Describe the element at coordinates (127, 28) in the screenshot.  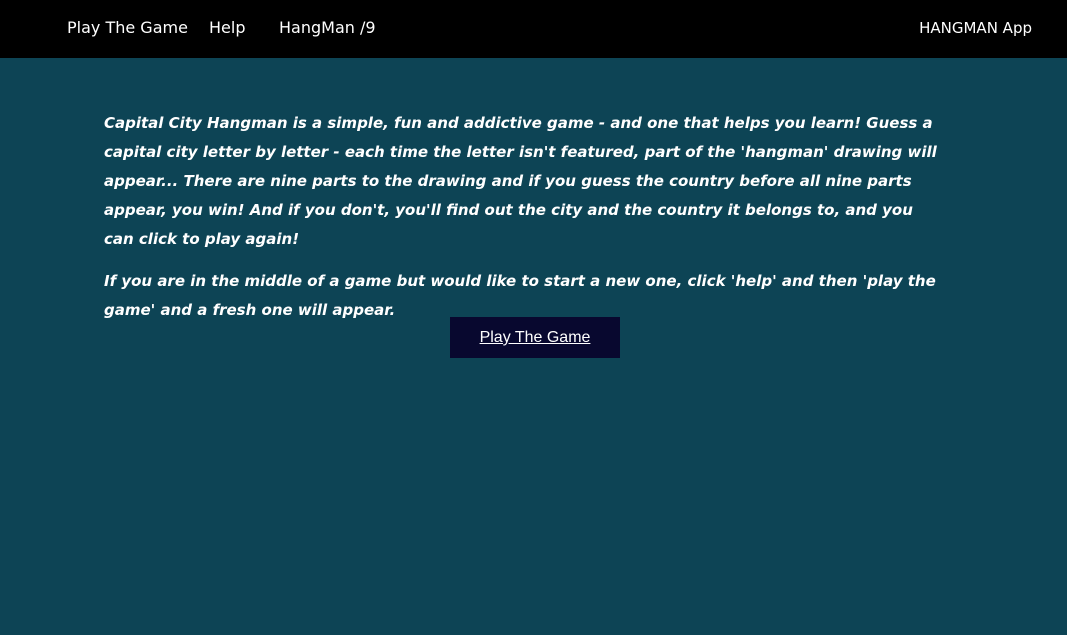
I see `nav-link-play-the-game: Play The Game` at that location.